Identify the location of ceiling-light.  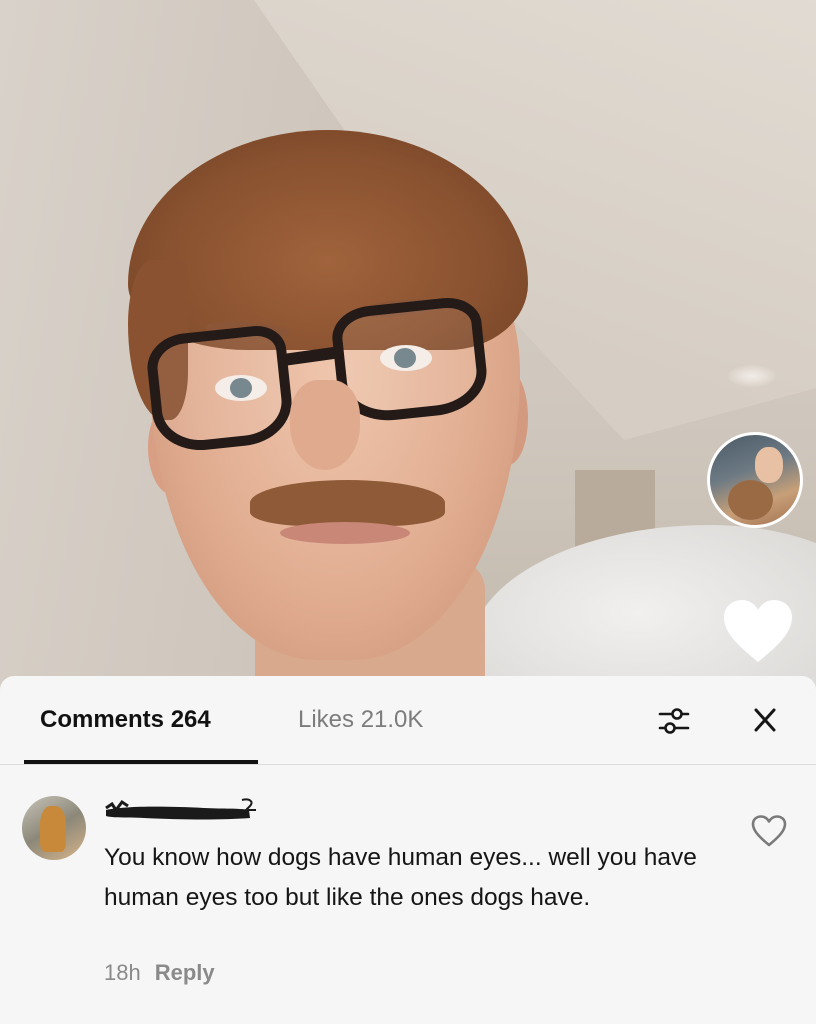
(752, 376).